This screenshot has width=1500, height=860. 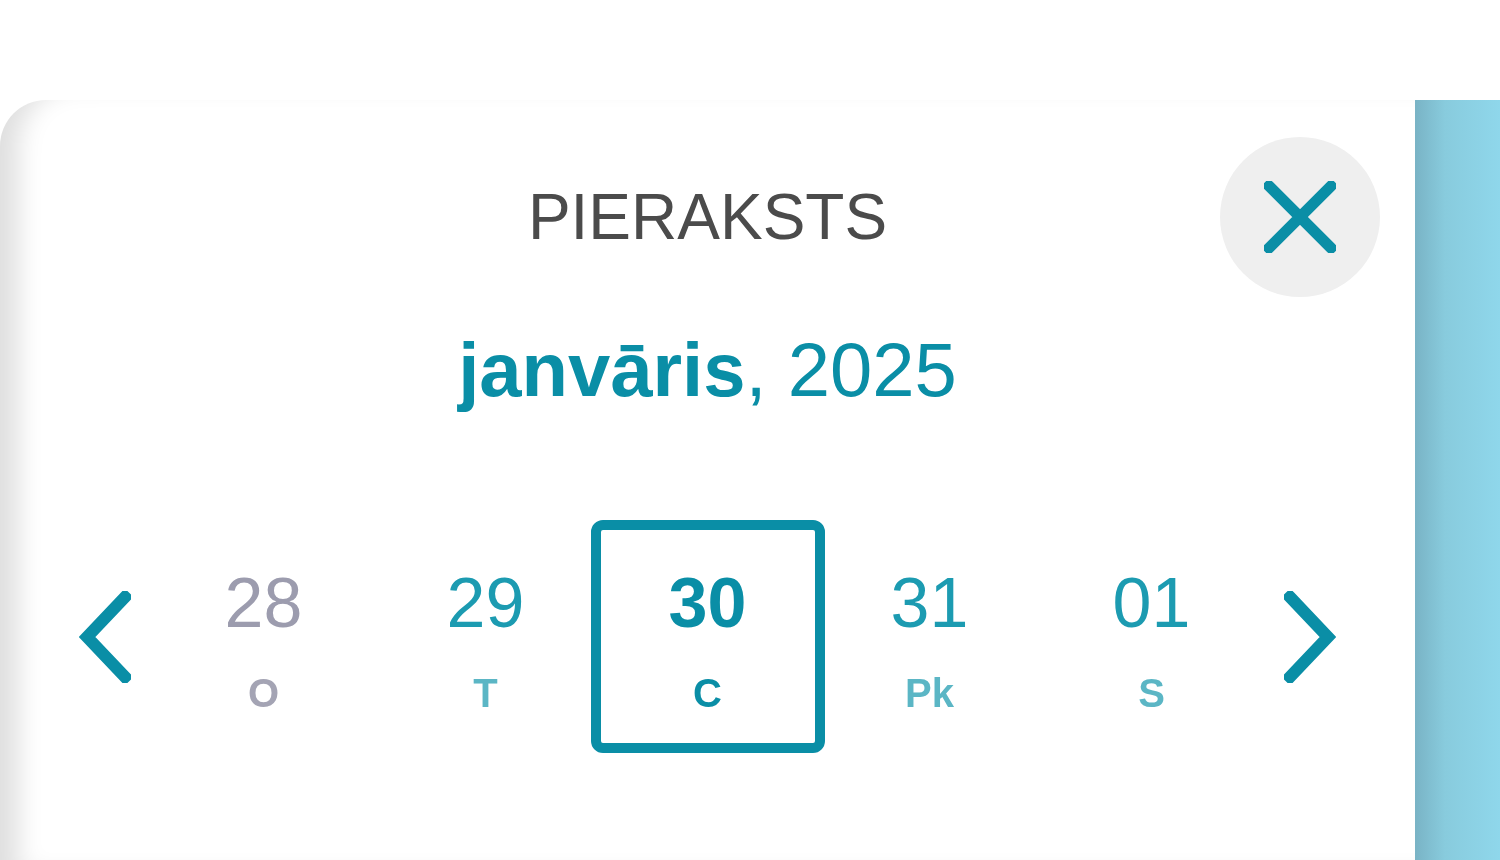 What do you see at coordinates (707, 370) in the screenshot?
I see `month-label: janvāris, 2025` at bounding box center [707, 370].